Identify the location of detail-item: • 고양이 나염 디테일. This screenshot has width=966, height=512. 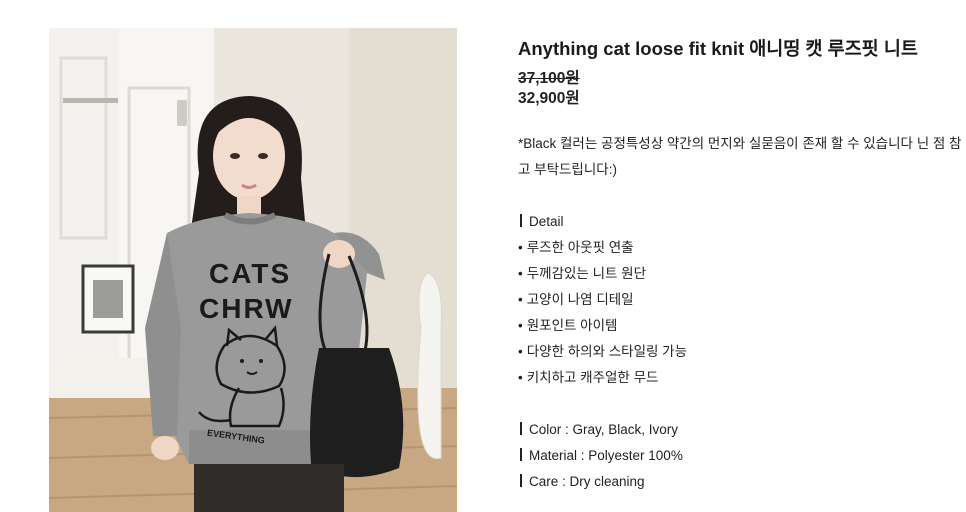
(576, 299).